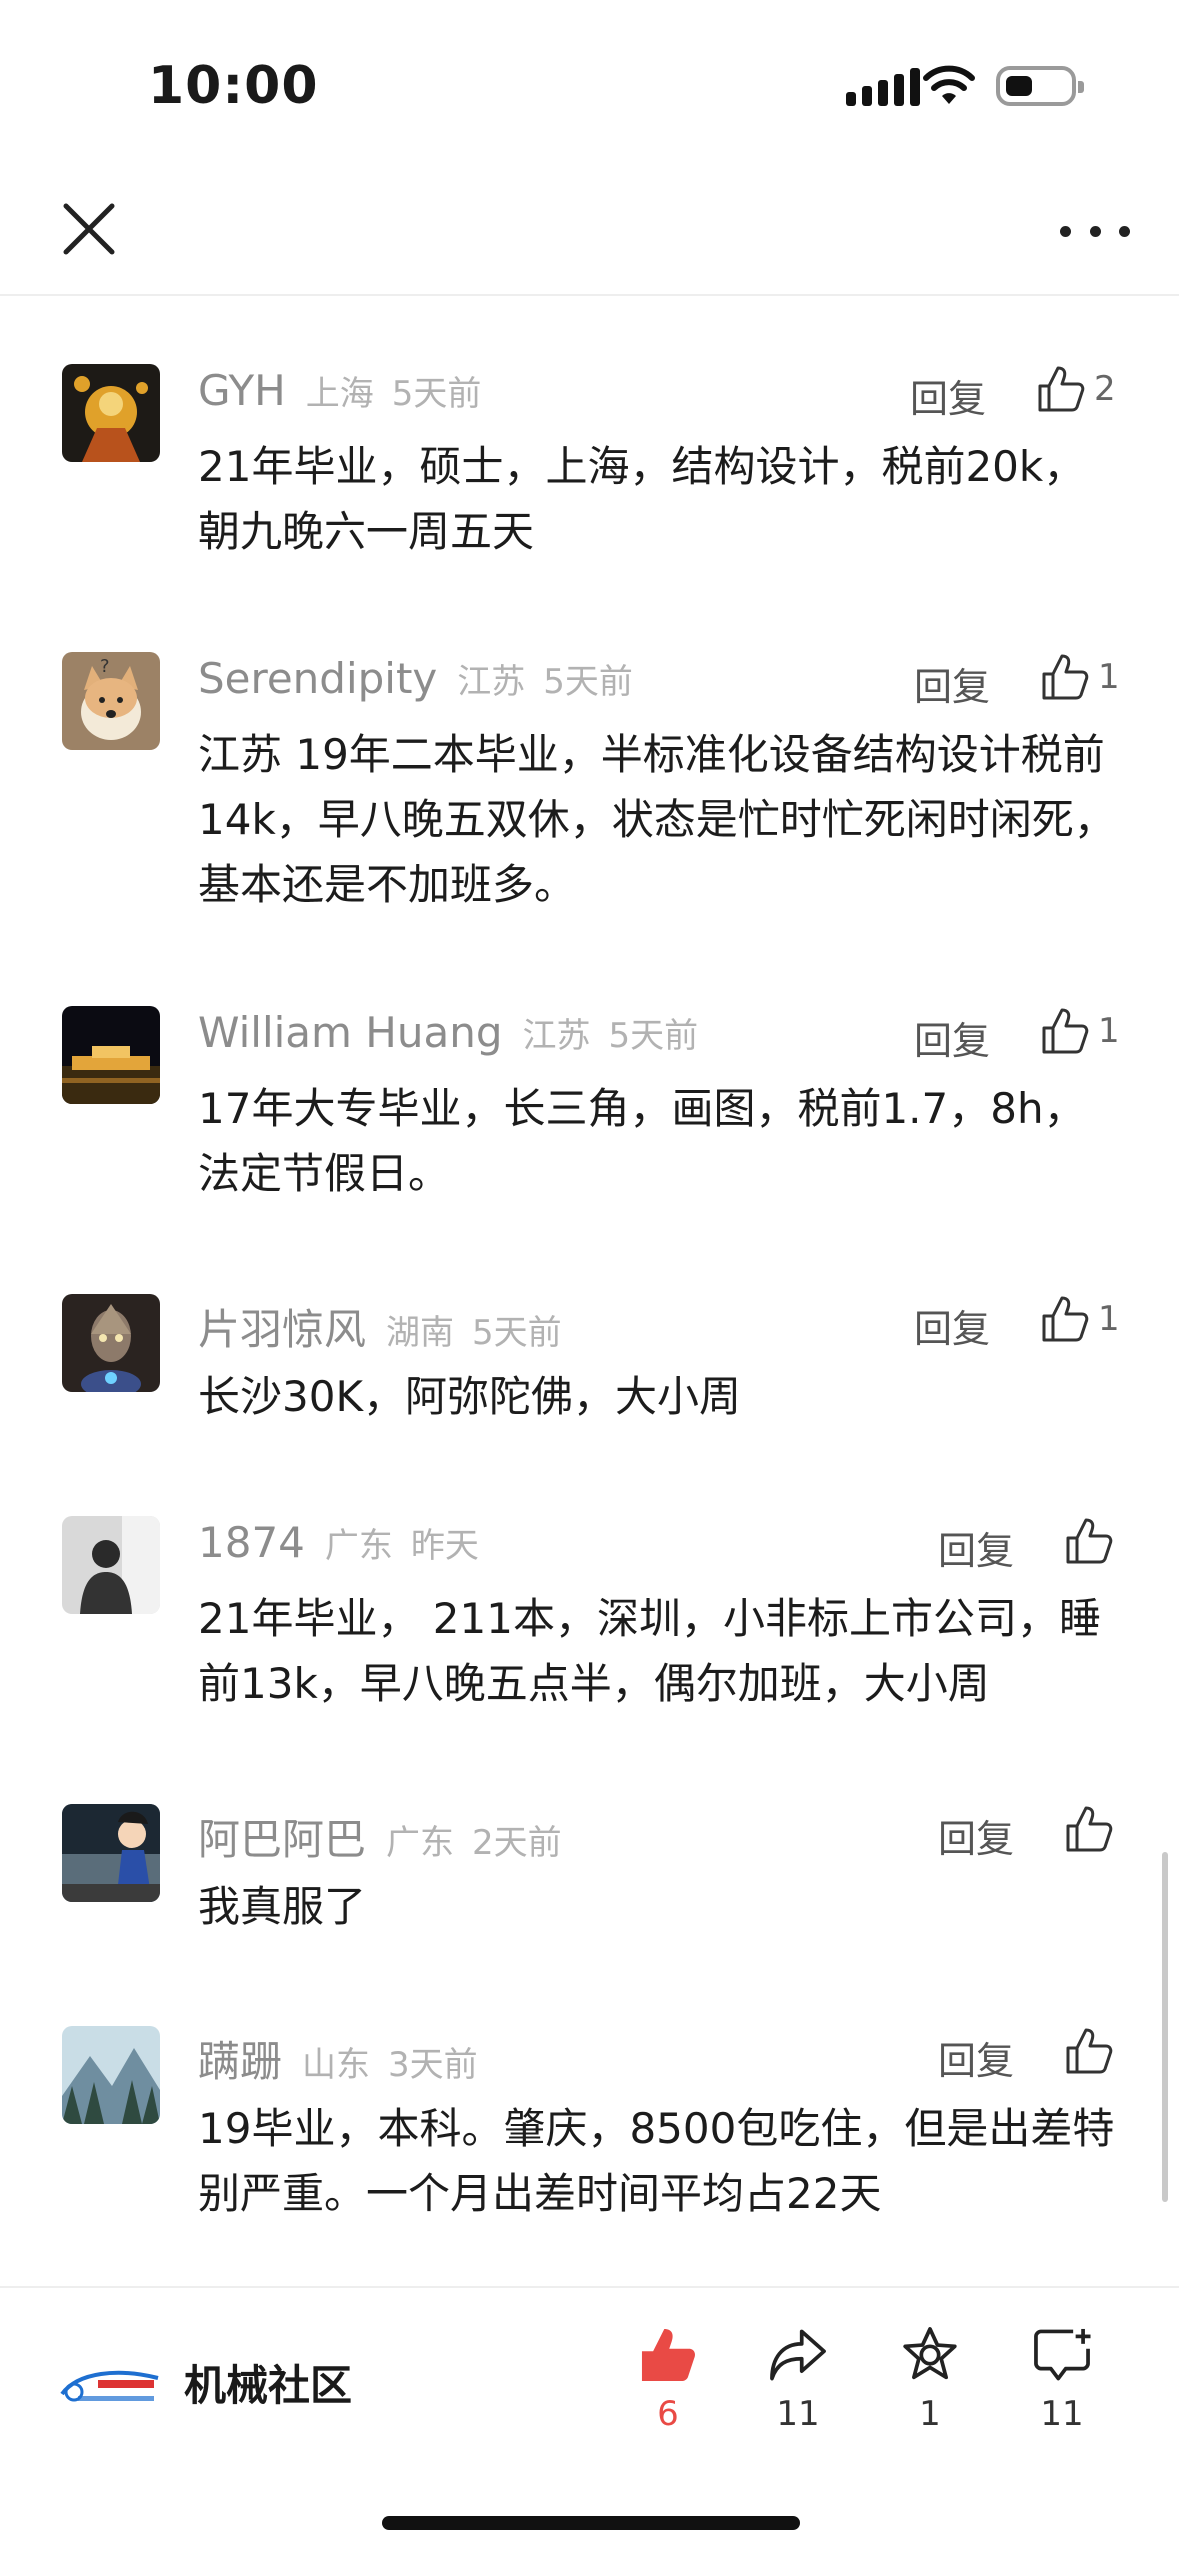  What do you see at coordinates (1062, 2414) in the screenshot?
I see `comment-count: 11` at bounding box center [1062, 2414].